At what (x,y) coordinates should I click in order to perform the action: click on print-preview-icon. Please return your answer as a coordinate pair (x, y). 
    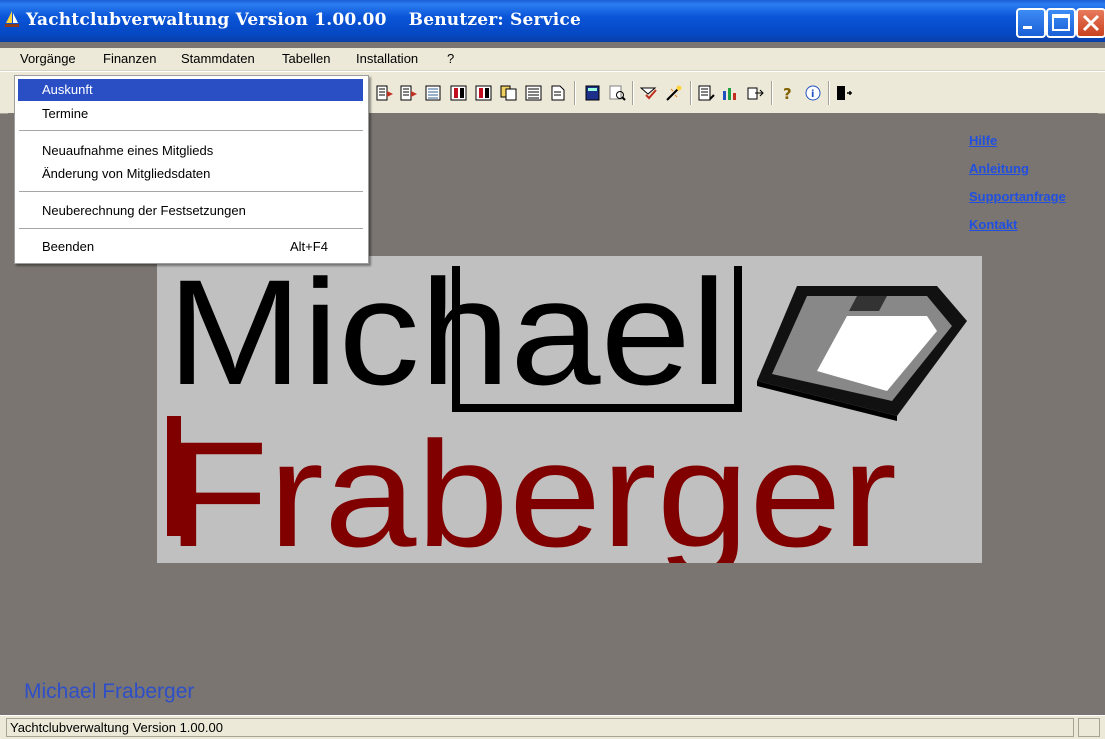
    Looking at the image, I should click on (618, 93).